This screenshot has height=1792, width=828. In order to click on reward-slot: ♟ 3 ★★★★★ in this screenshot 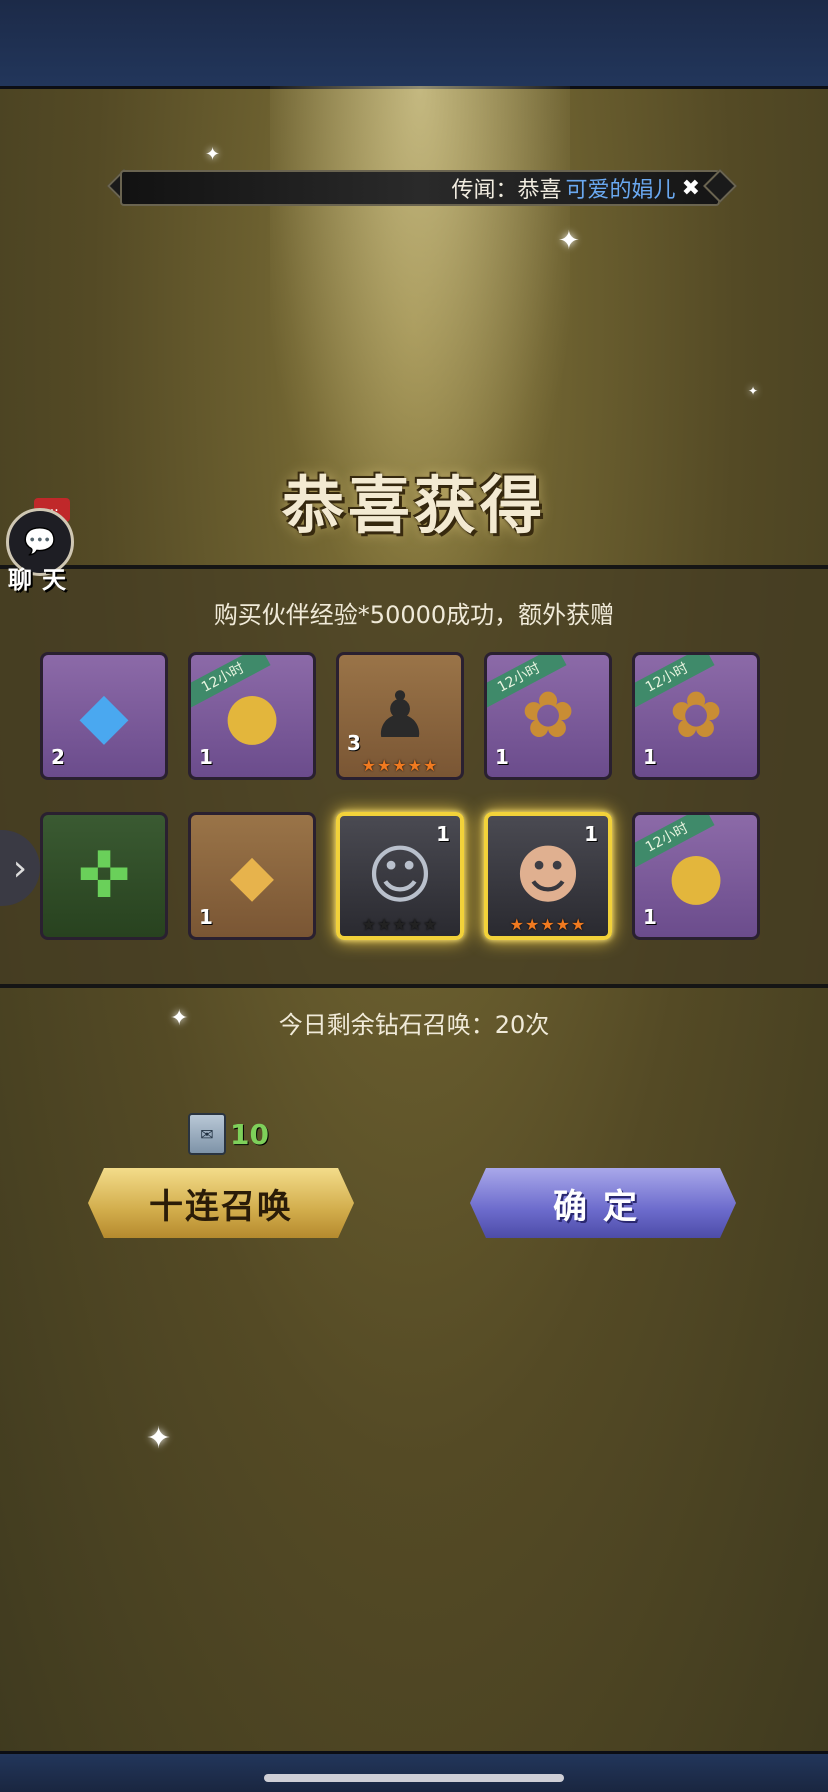, I will do `click(400, 716)`.